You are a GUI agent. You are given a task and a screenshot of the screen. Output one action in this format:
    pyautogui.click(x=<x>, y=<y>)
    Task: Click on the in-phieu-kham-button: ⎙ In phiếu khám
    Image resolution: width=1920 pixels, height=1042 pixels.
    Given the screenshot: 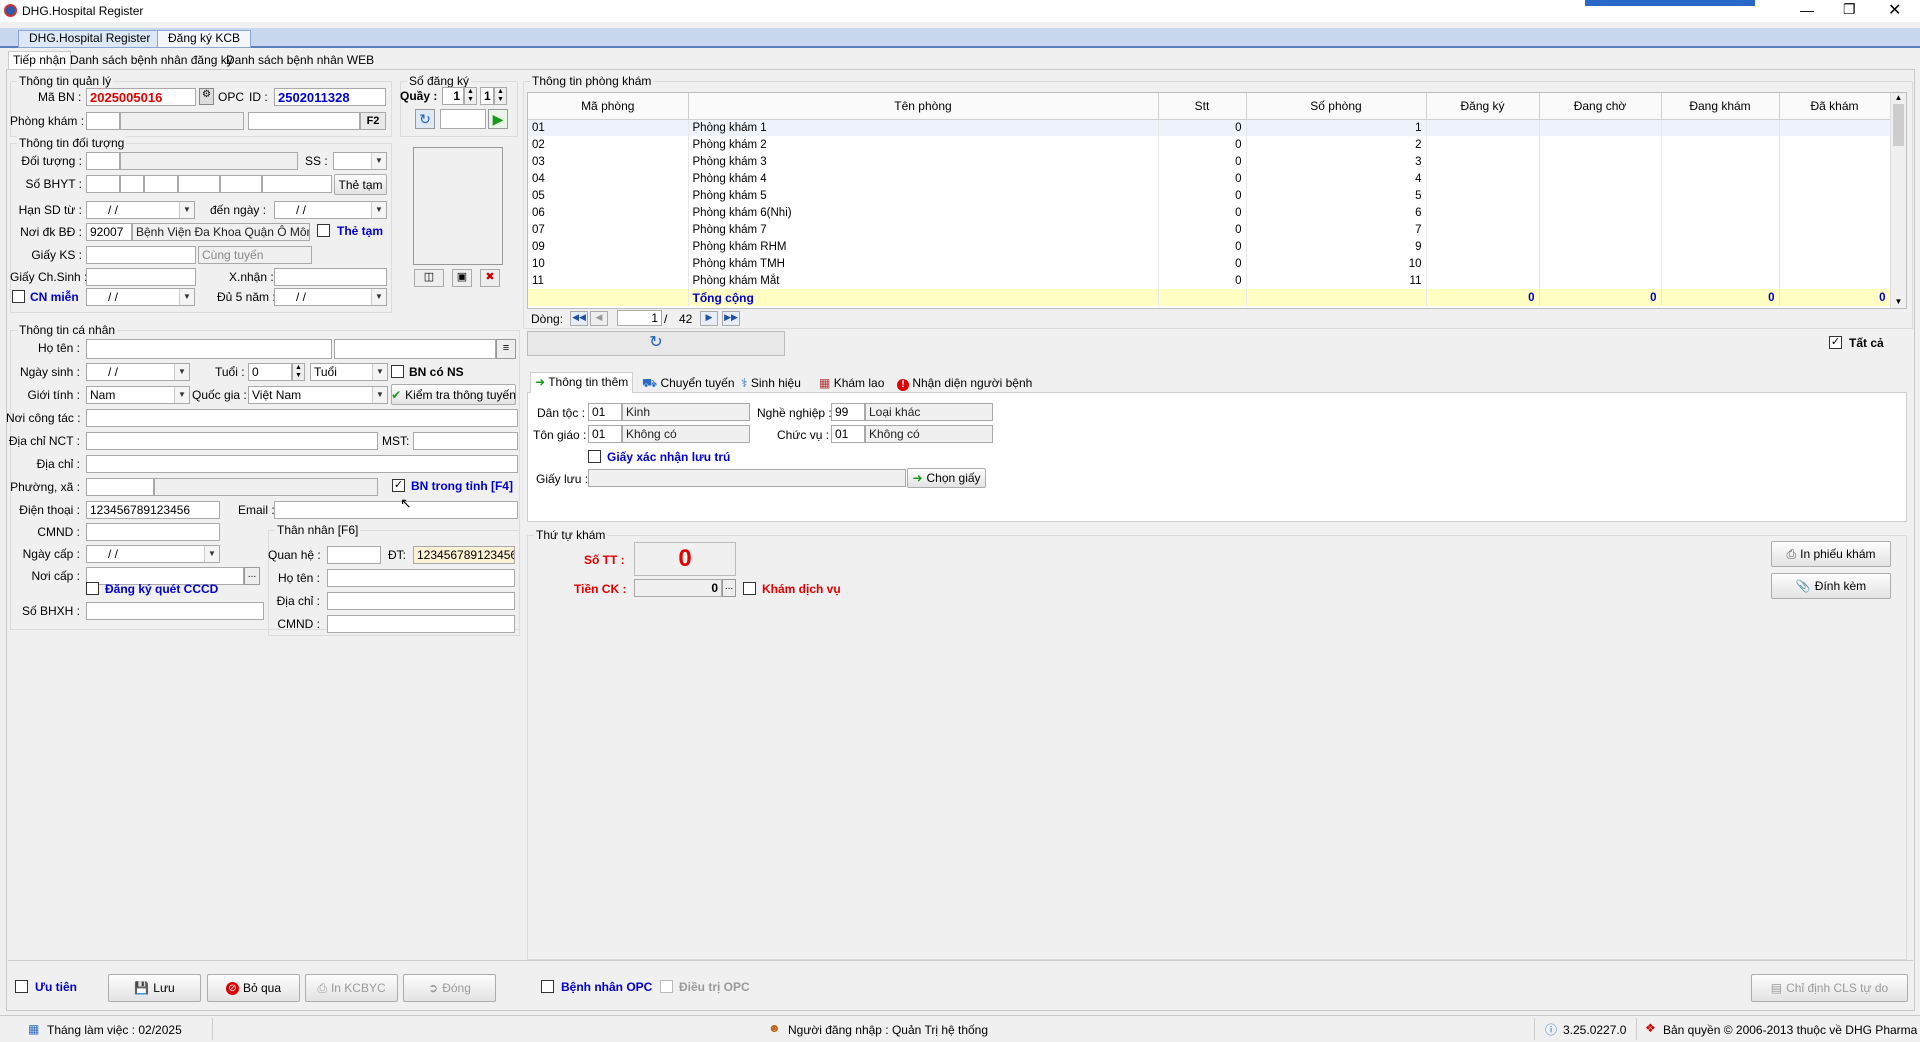 What is the action you would take?
    pyautogui.click(x=1831, y=554)
    